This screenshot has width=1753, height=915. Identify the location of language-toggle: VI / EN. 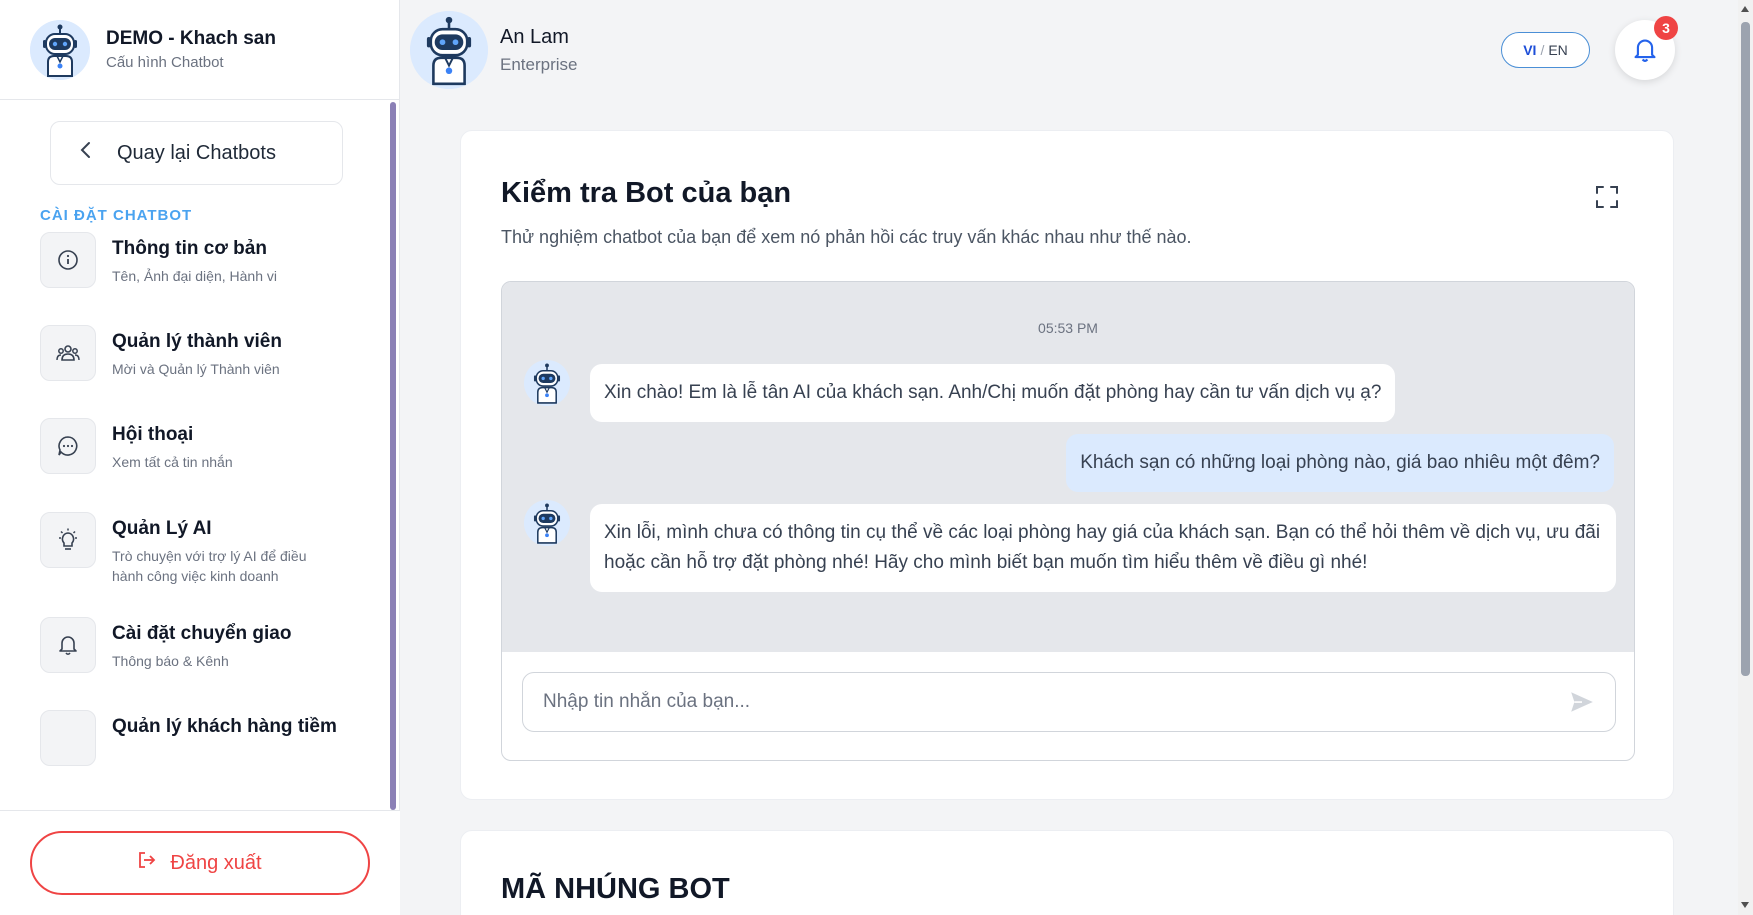
(1545, 50).